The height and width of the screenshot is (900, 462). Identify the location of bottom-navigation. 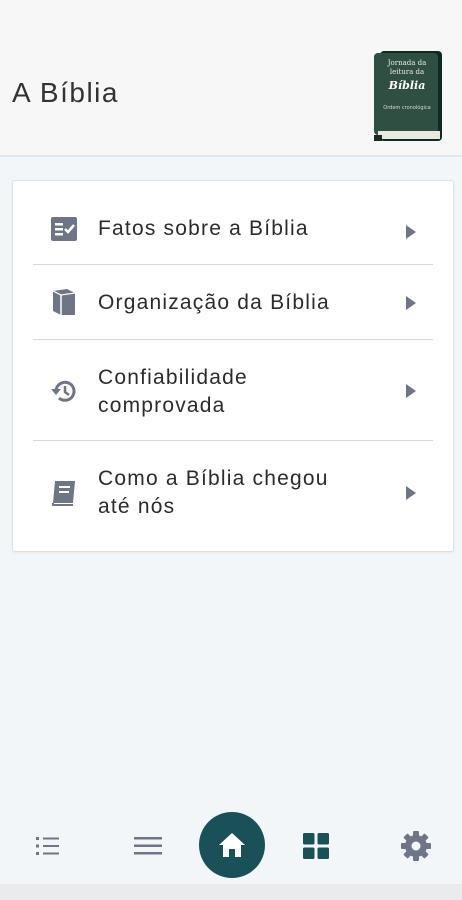
(231, 848).